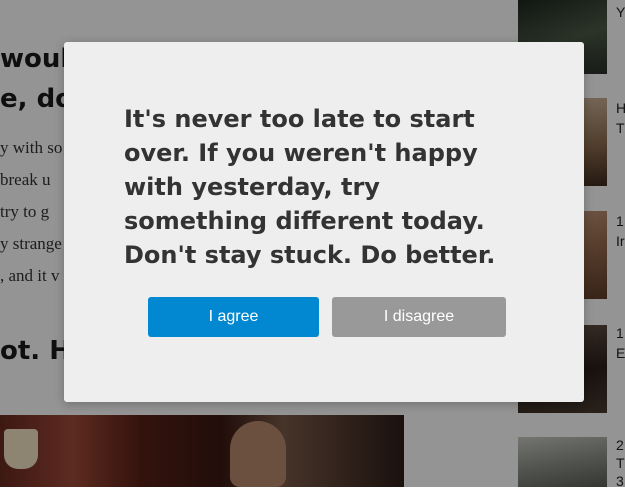  I want to click on disagree-button: I disagree, so click(419, 317).